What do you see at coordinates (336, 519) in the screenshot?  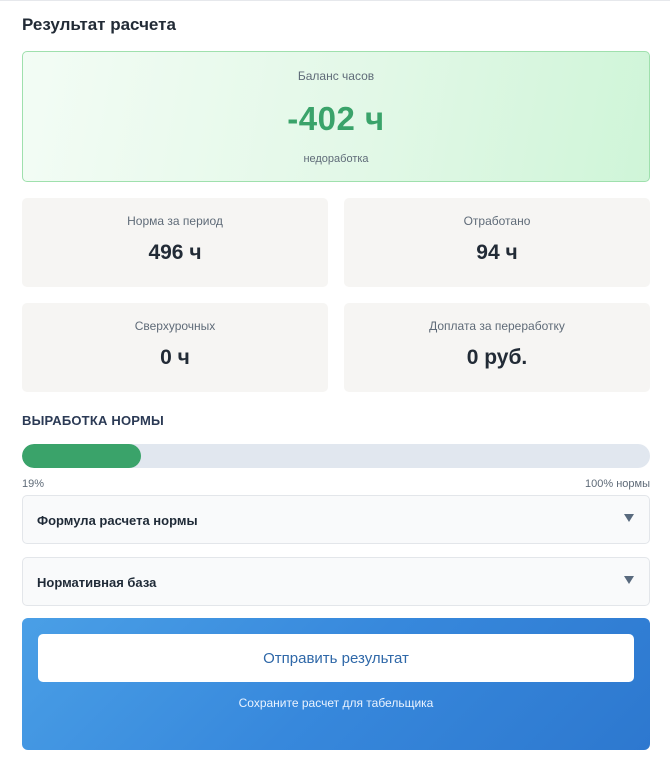 I see `accordion-formula: Формула расчета нормы` at bounding box center [336, 519].